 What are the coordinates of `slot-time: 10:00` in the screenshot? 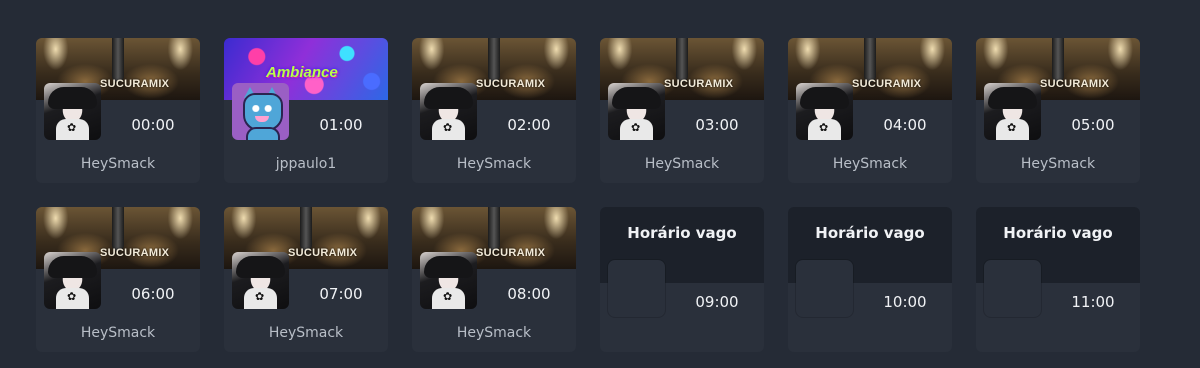 It's located at (905, 302).